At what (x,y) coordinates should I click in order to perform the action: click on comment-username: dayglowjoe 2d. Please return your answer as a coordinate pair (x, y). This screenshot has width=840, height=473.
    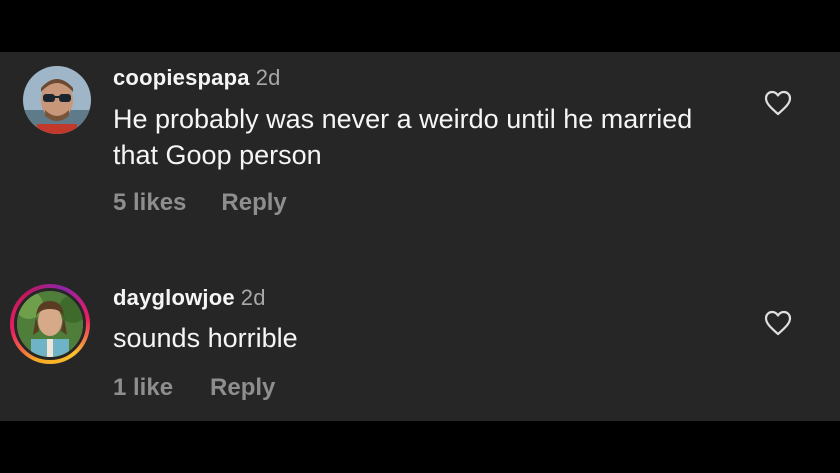
    Looking at the image, I should click on (189, 298).